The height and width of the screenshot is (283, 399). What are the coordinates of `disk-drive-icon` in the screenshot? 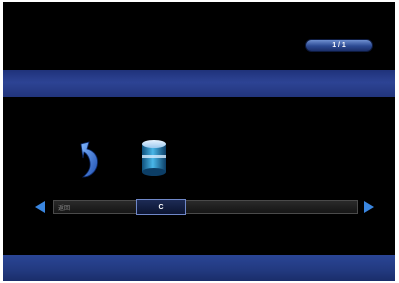 It's located at (154, 158).